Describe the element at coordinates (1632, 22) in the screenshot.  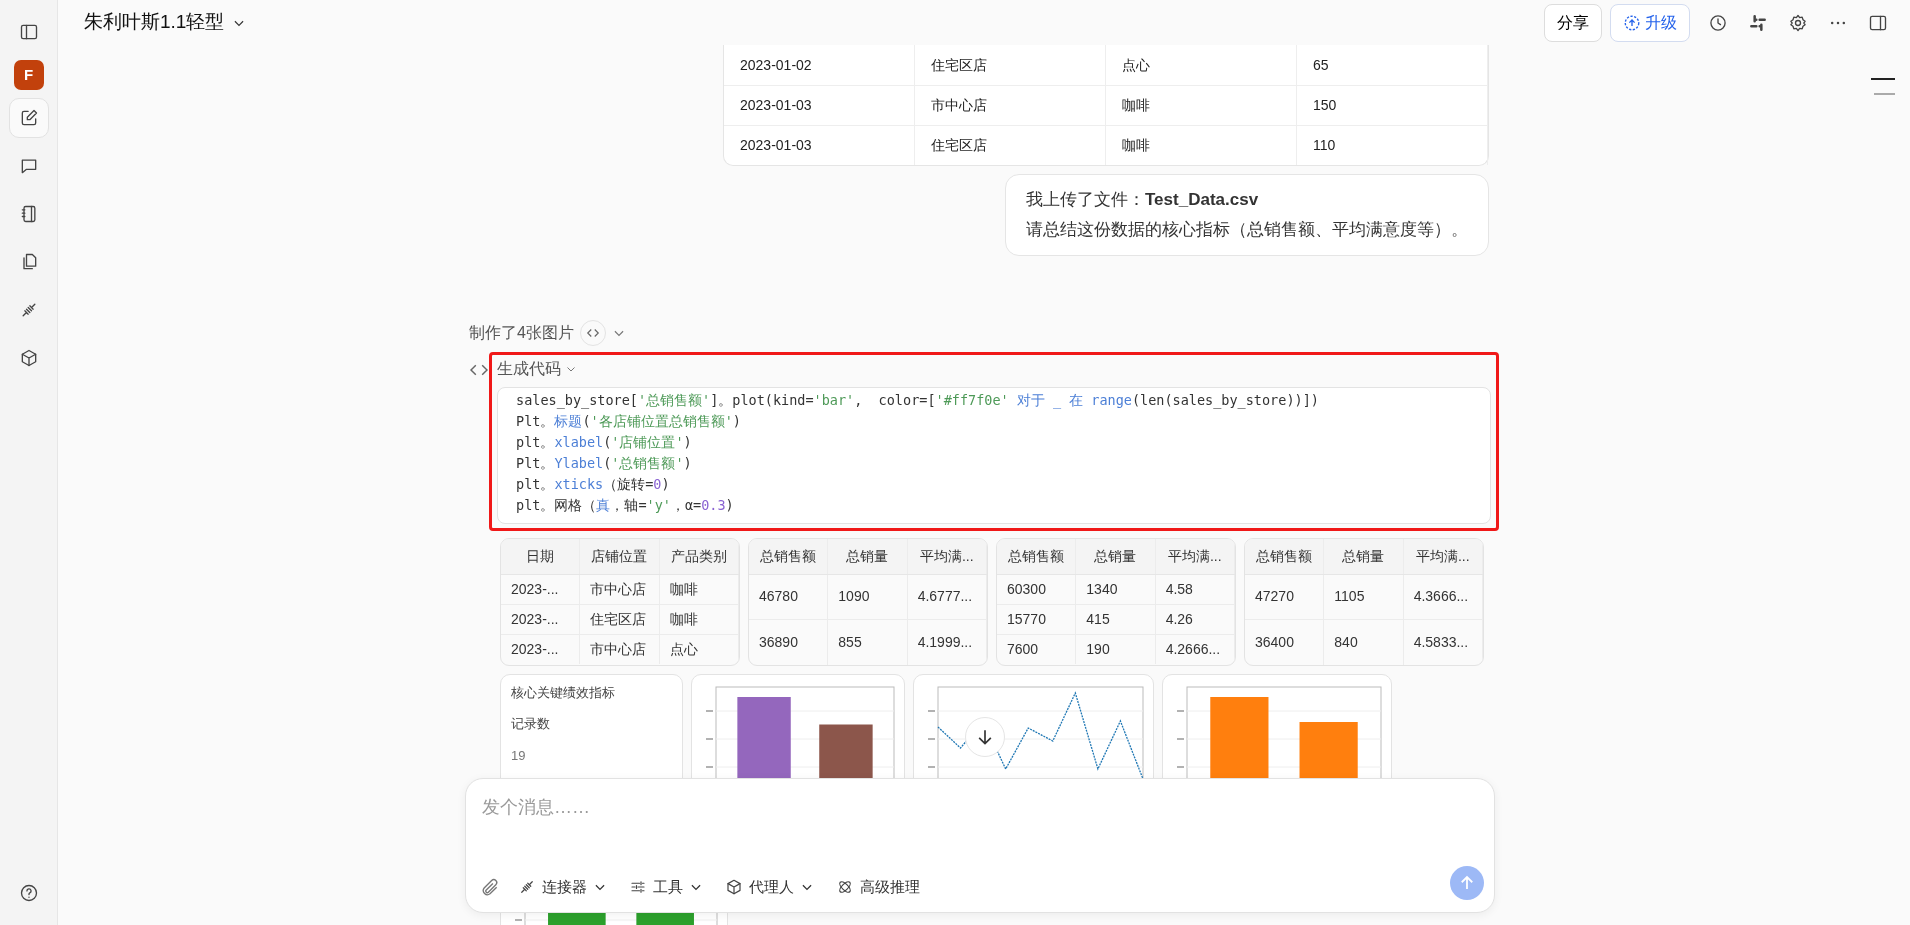
I see `upload-circle-icon` at that location.